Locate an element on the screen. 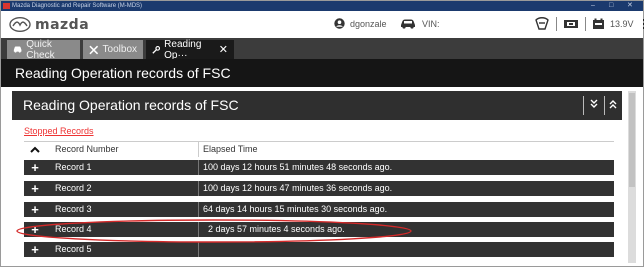  tab-label: Quick Check is located at coordinates (40, 49).